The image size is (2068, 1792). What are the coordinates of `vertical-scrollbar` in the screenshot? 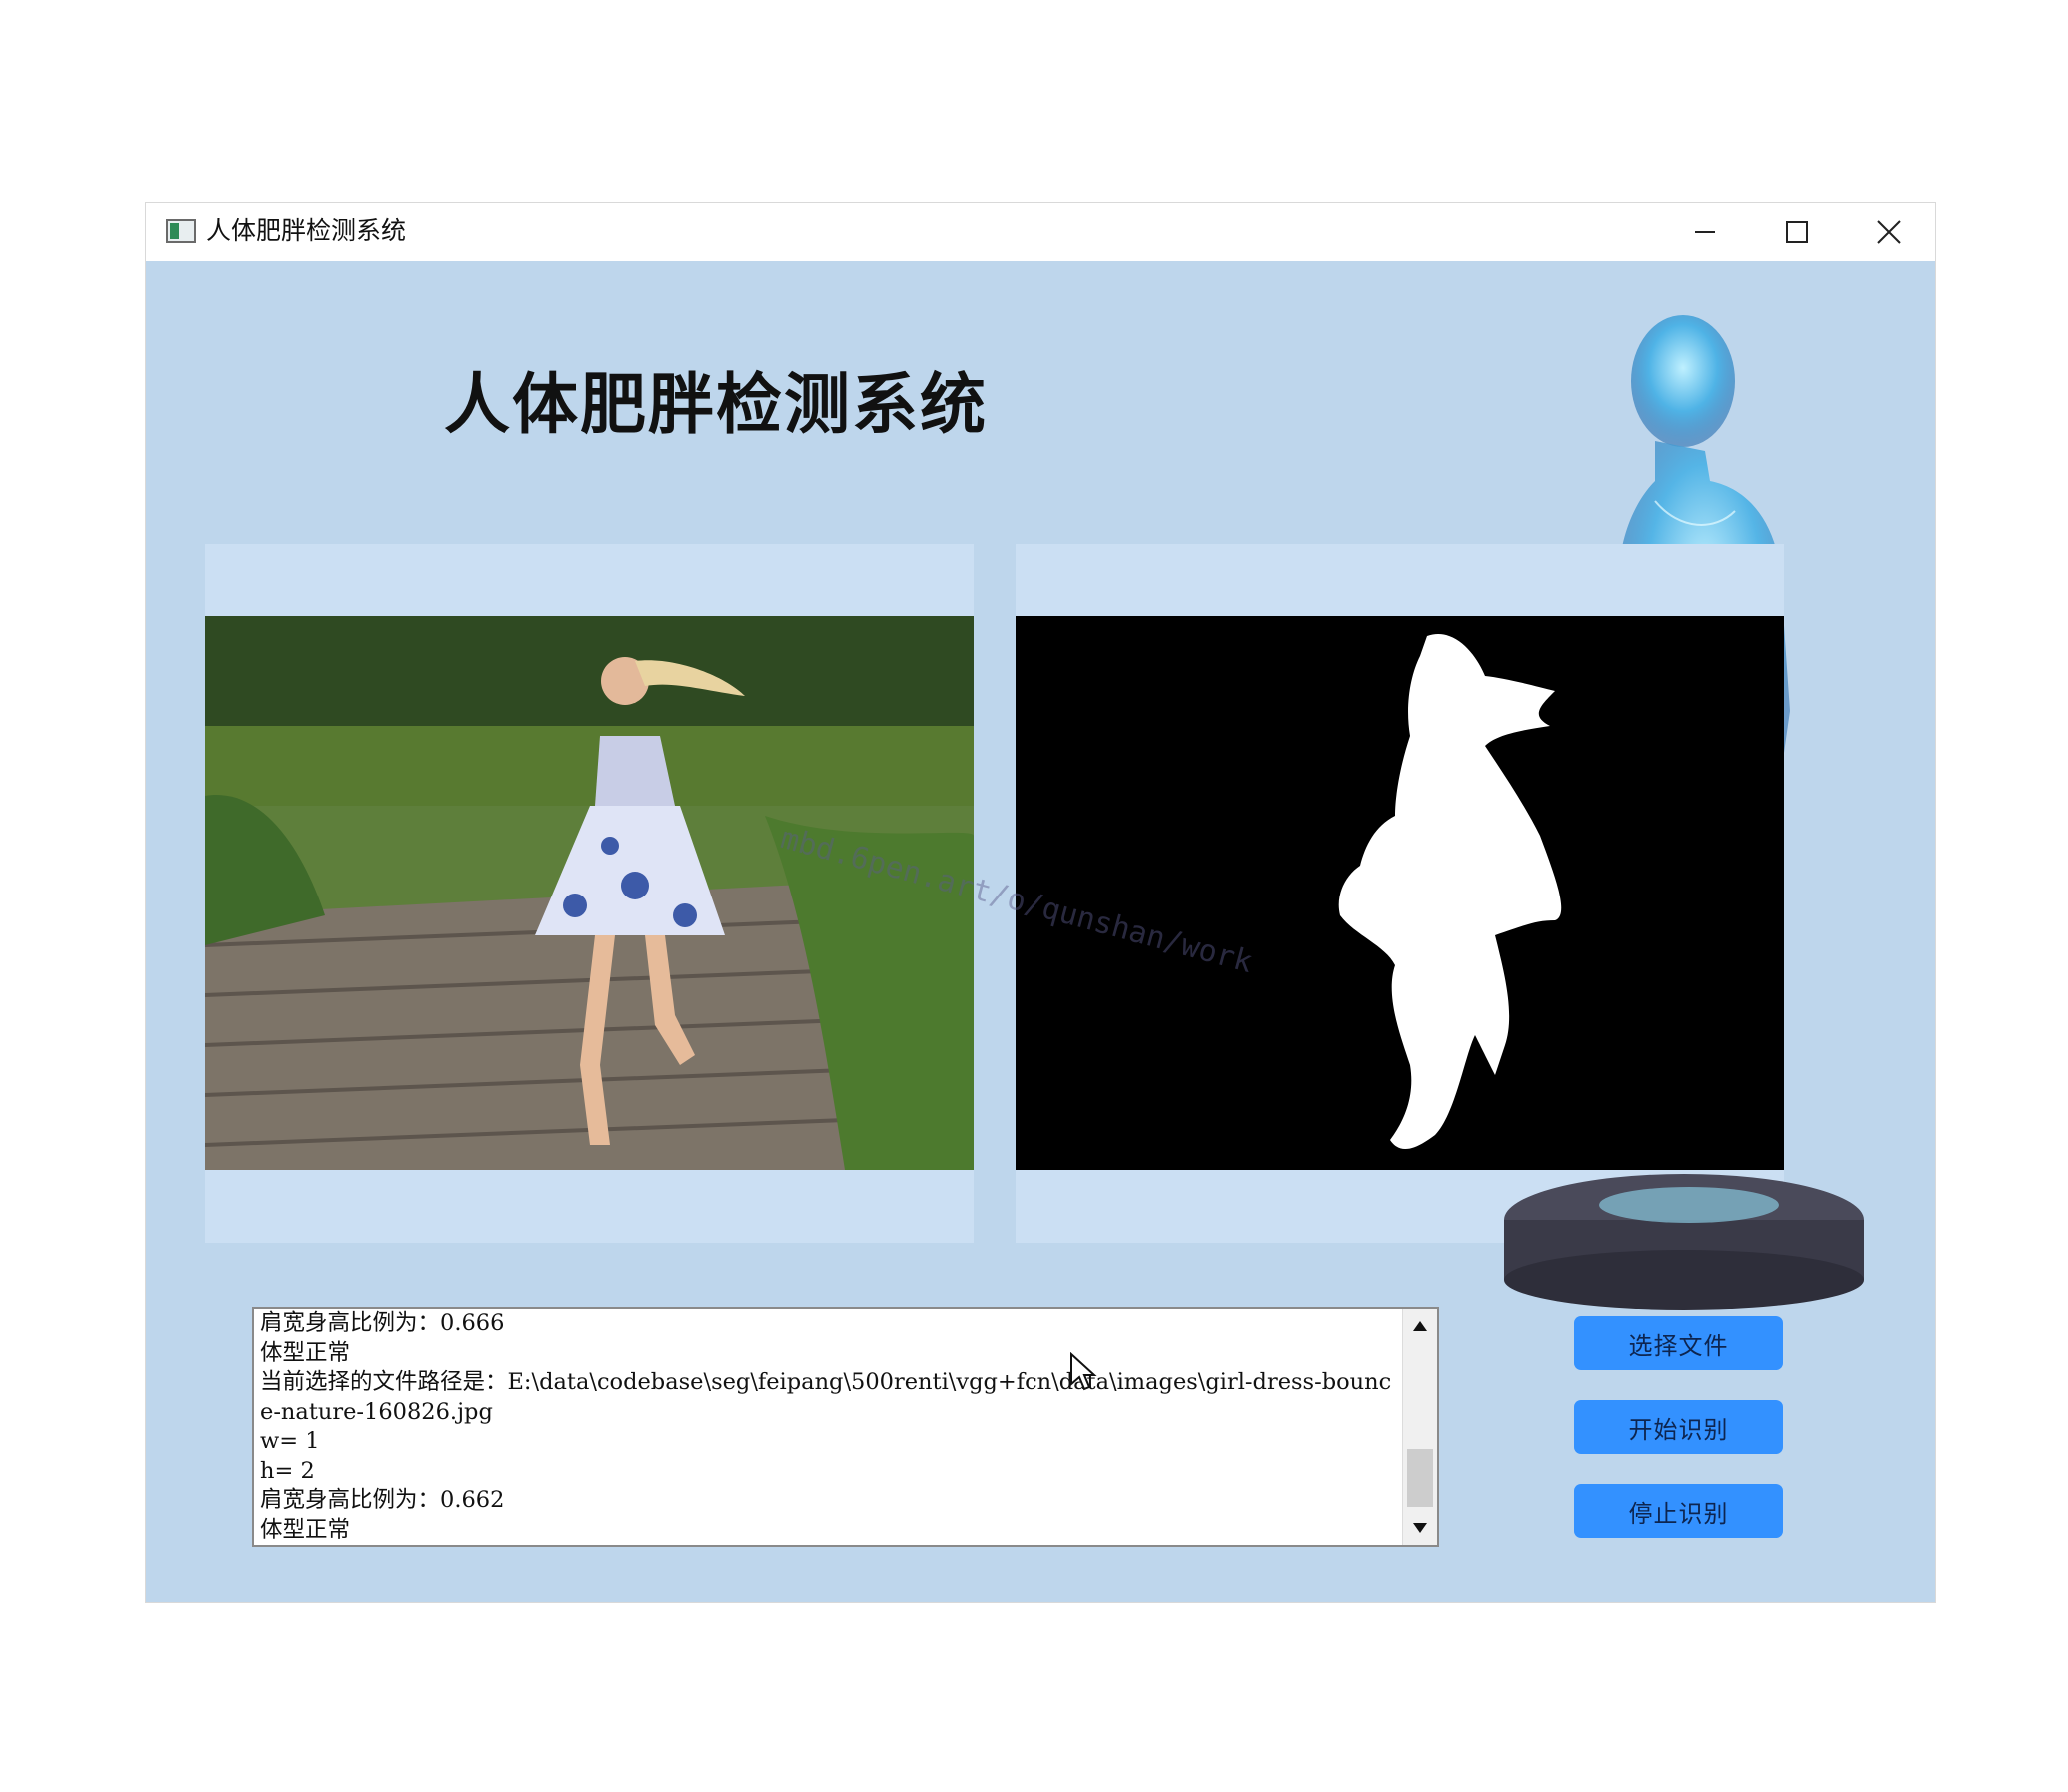 It's located at (1419, 1427).